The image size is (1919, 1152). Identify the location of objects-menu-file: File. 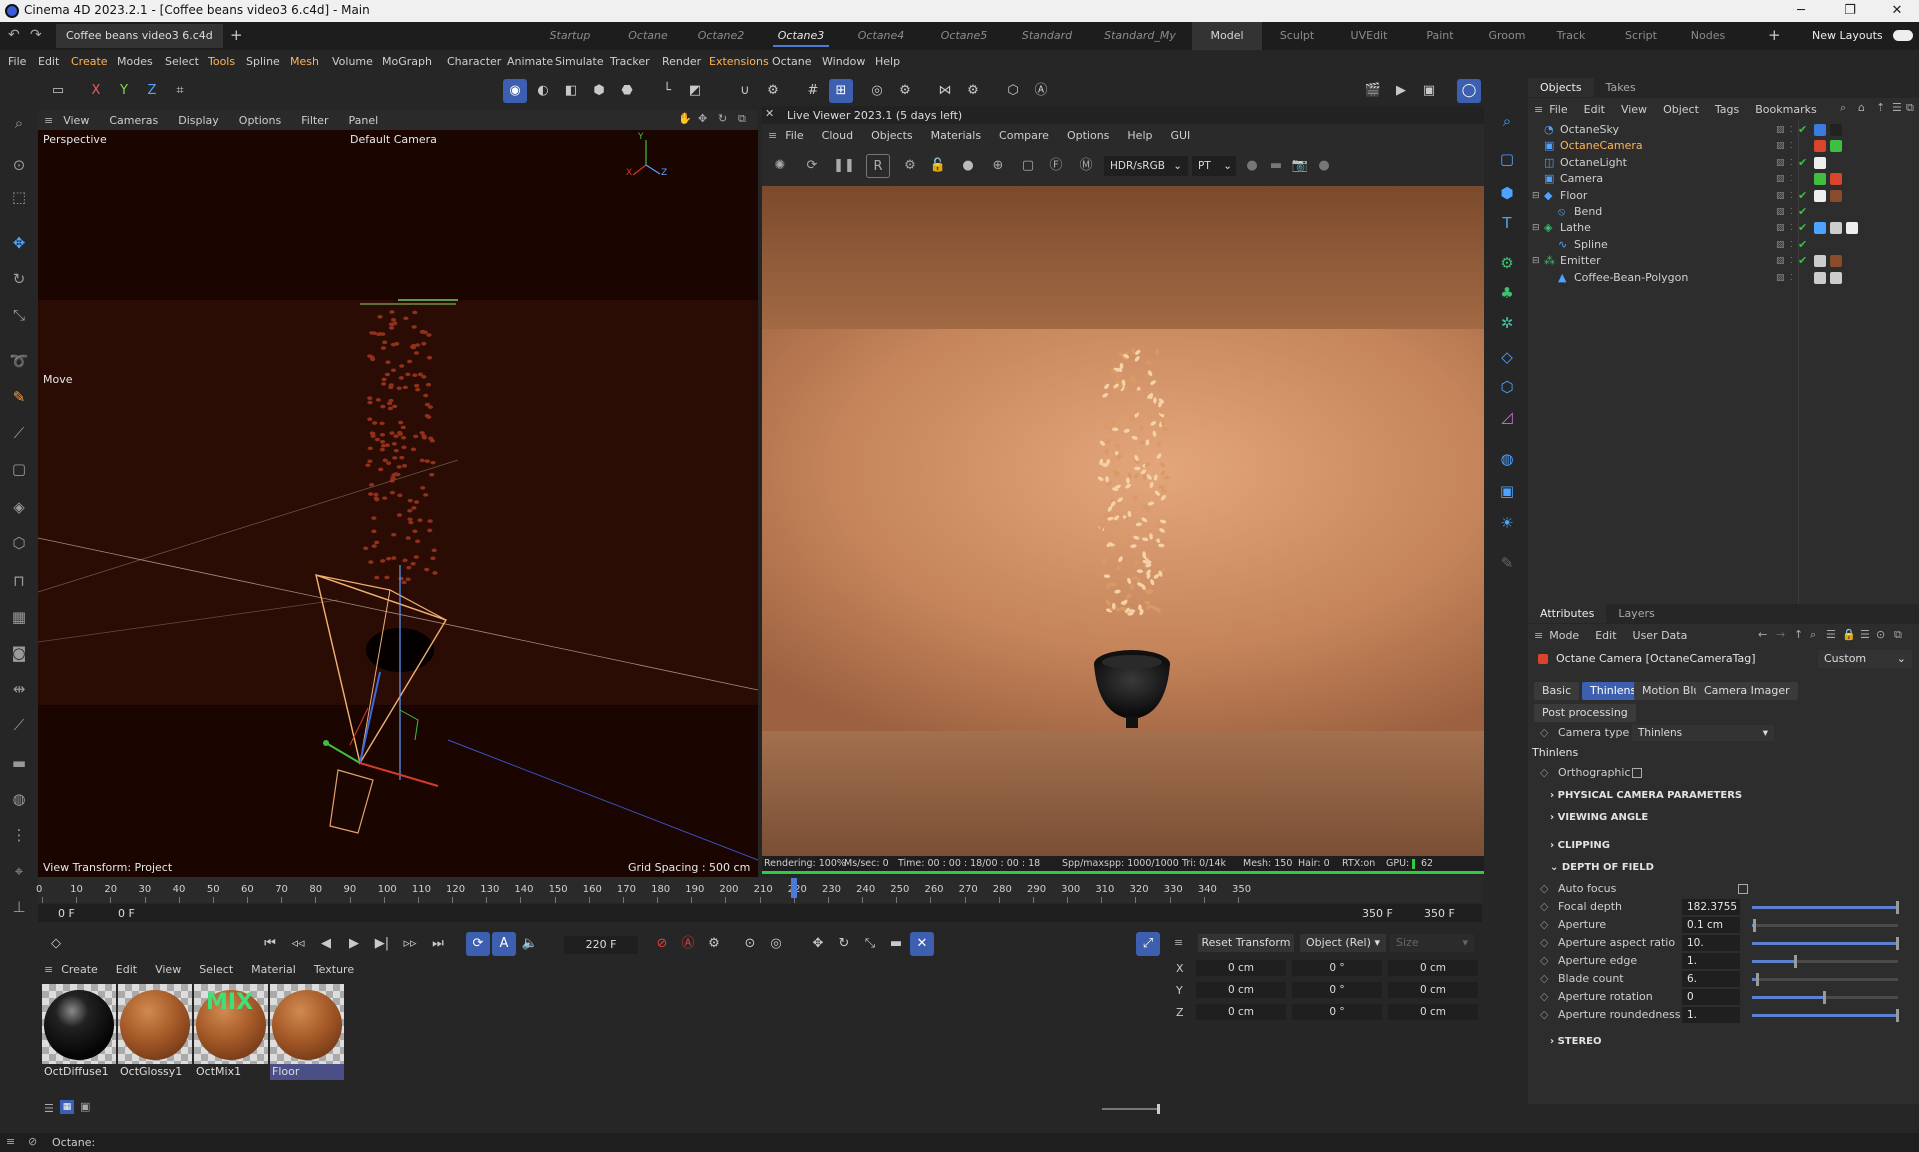
(1558, 109).